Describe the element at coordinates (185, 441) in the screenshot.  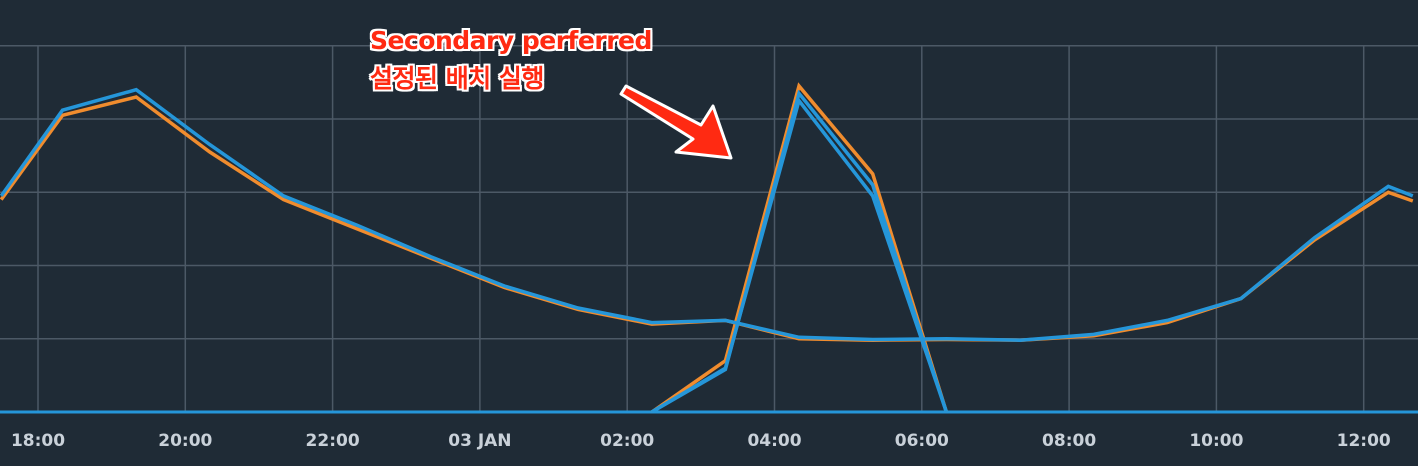
I see `x-tick-label: 20:00` at that location.